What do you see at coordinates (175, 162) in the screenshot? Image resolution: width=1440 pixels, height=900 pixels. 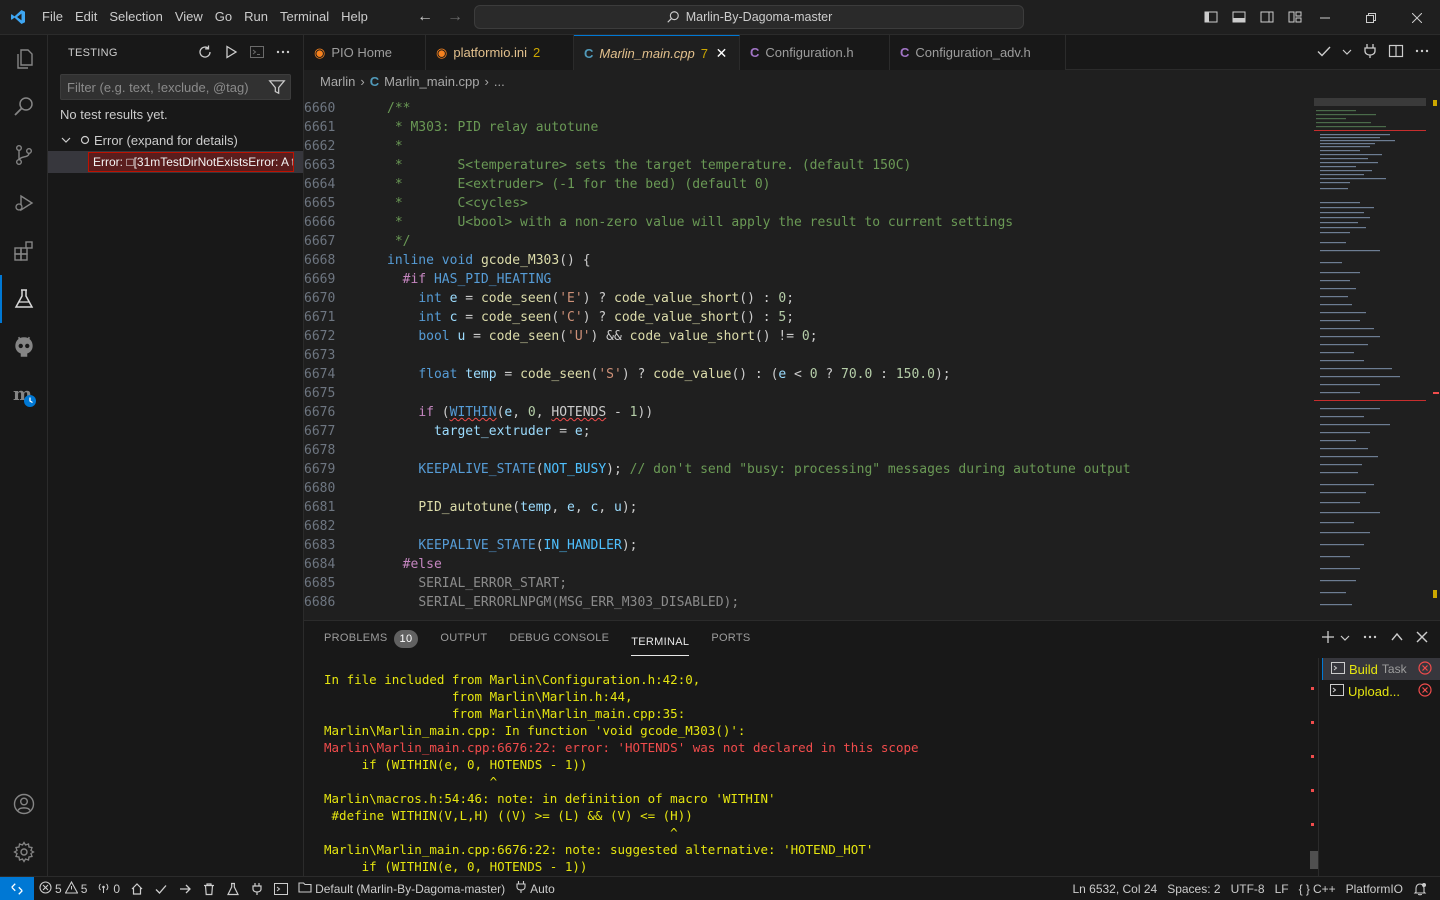 I see `error-detail-item: Error: □[31mTestDirNotExistsError: A t` at bounding box center [175, 162].